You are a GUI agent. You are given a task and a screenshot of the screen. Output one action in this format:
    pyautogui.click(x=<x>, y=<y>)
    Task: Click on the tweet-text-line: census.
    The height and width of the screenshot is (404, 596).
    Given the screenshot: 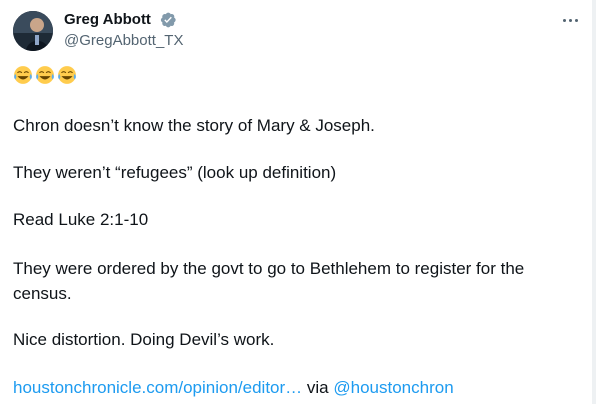 What is the action you would take?
    pyautogui.click(x=42, y=293)
    